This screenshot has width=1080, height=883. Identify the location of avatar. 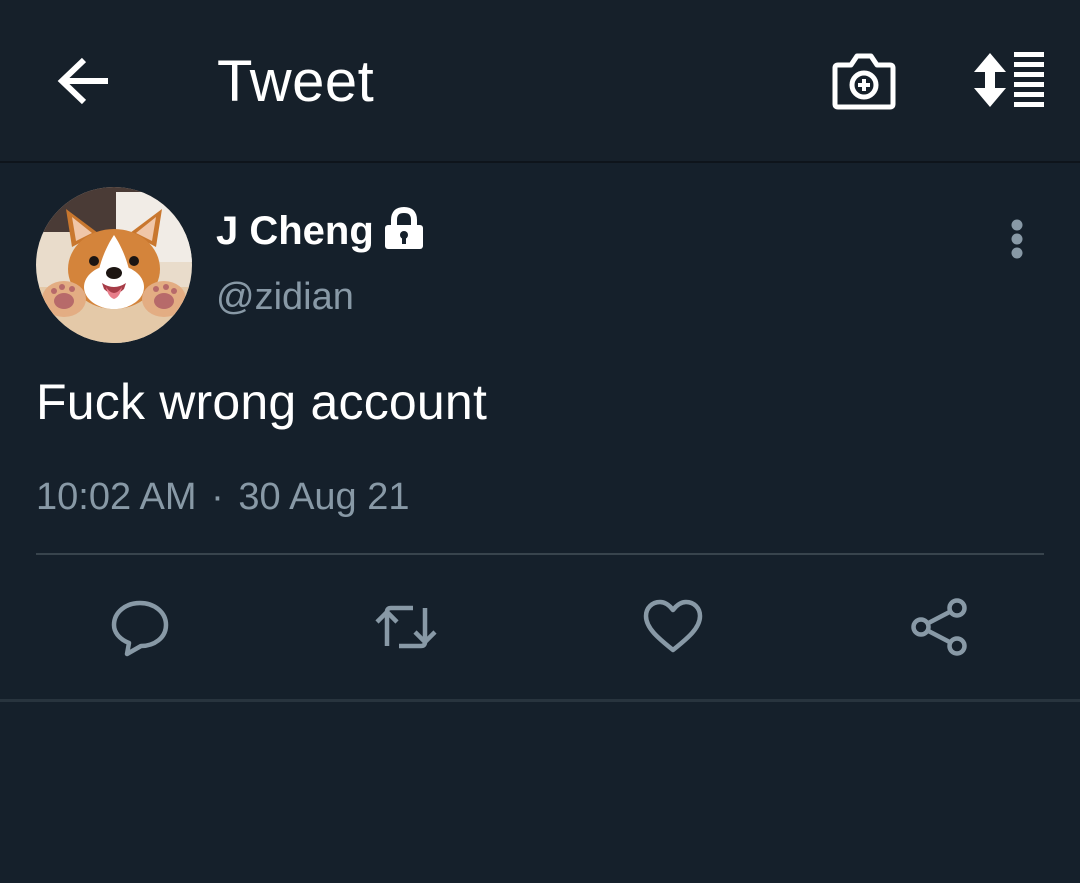
(114, 265).